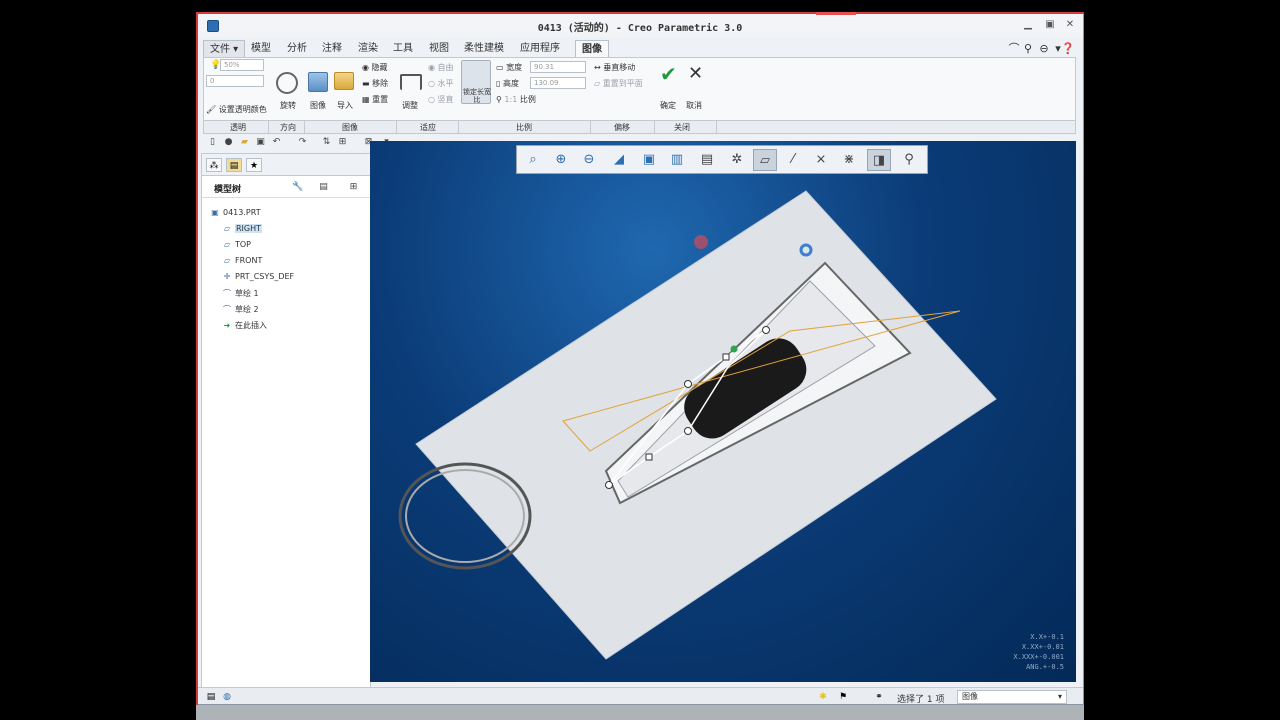 The image size is (1280, 720). I want to click on scale-button: ⚲ 1:1 比例, so click(516, 99).